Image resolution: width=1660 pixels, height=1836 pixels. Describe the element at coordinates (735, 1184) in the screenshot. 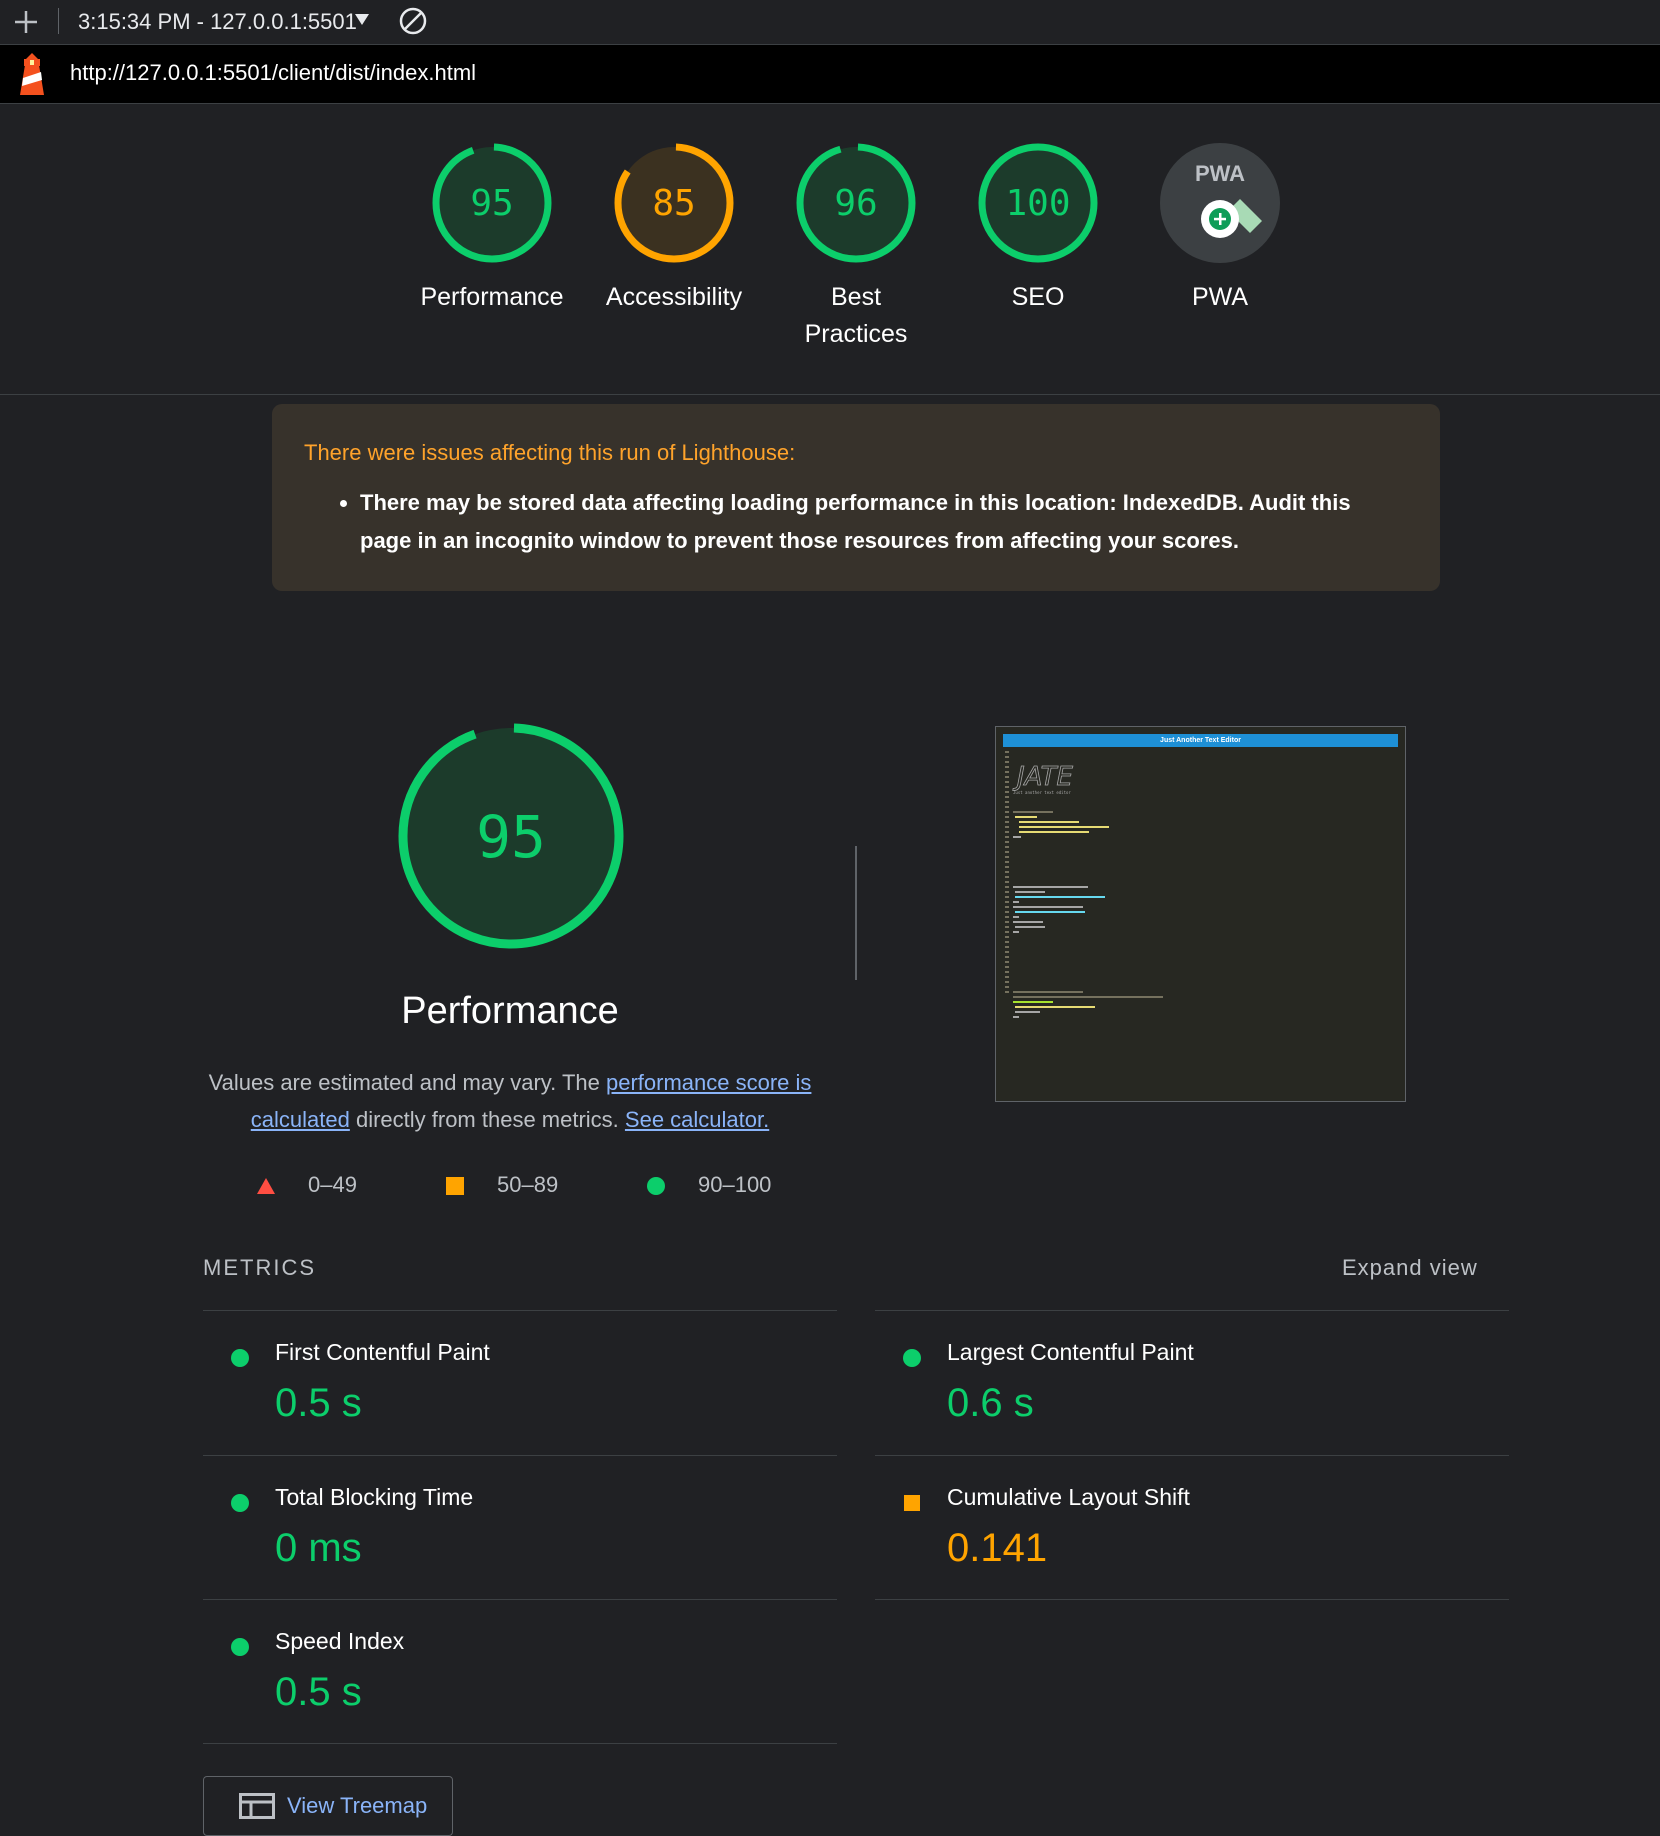

I see `legend-range: 90–100` at that location.